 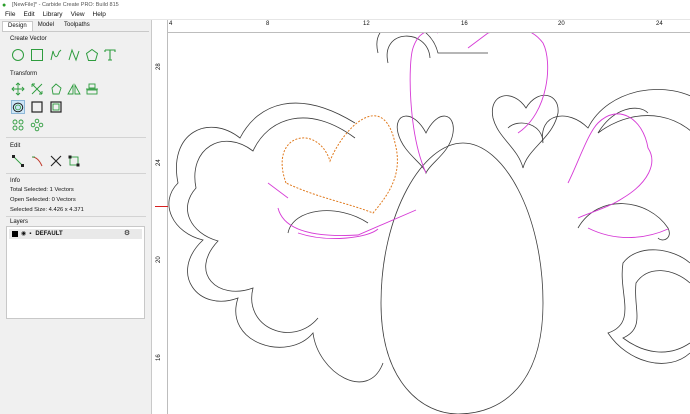 I want to click on array-tool-icon, so click(x=18, y=125).